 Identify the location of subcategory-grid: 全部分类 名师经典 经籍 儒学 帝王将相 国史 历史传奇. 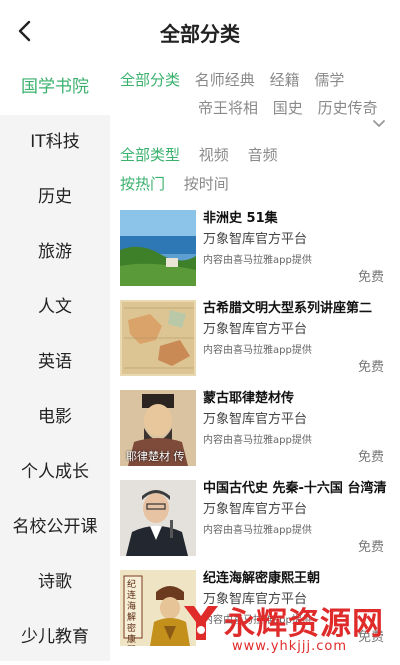
(256, 94).